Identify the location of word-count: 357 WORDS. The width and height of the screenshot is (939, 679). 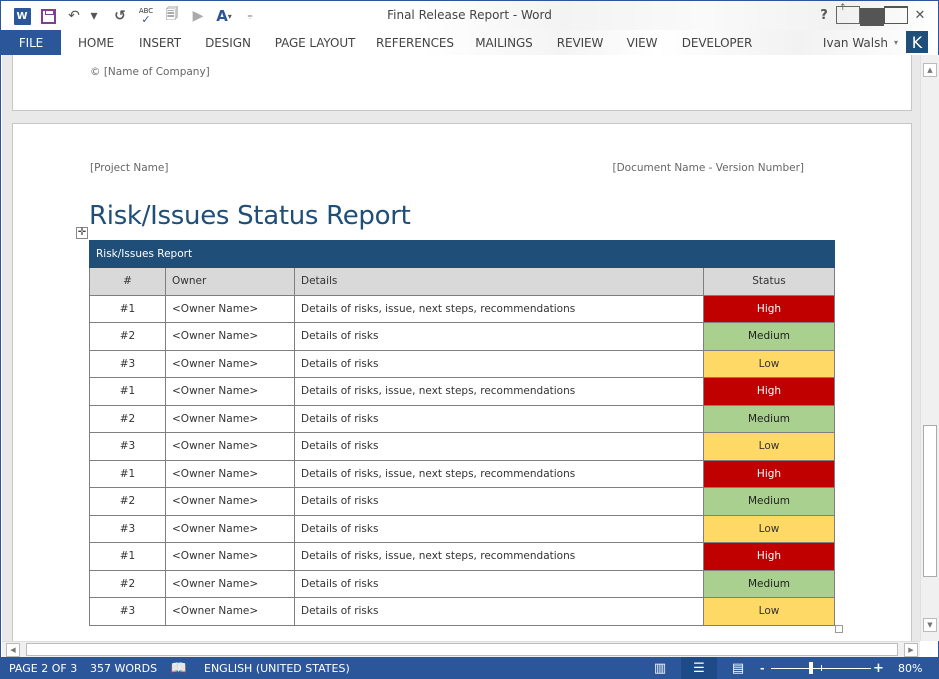
(123, 668).